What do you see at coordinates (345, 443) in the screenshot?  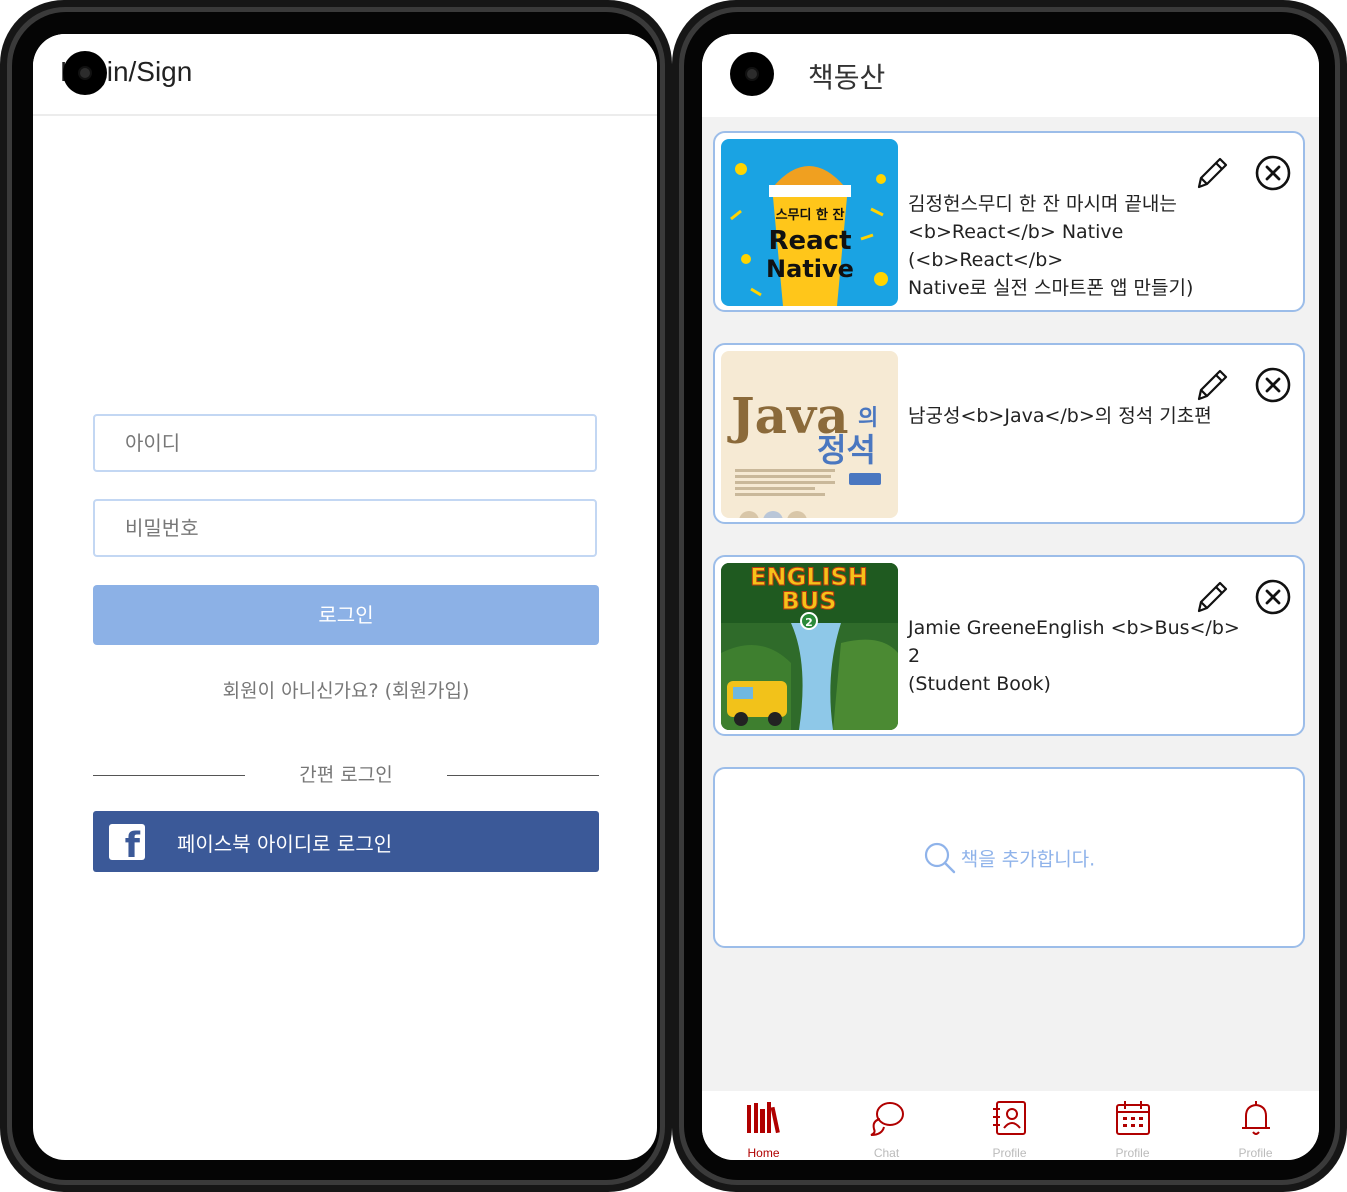 I see `id-input: 아이디` at bounding box center [345, 443].